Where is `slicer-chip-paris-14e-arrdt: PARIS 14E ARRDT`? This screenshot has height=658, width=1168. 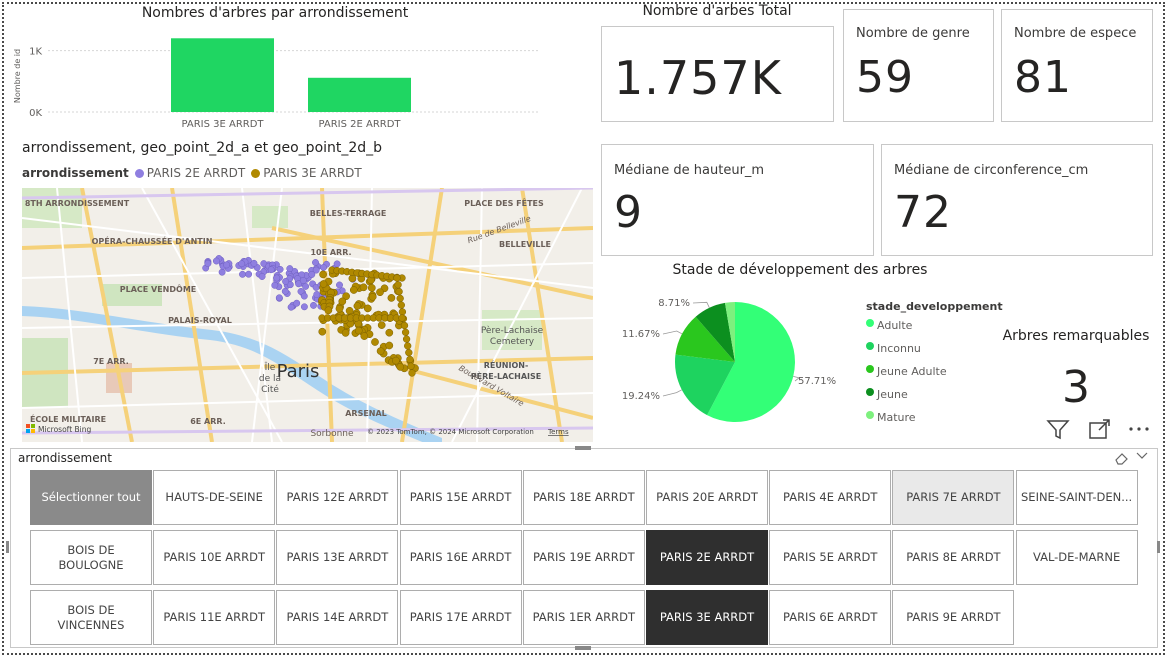 slicer-chip-paris-14e-arrdt: PARIS 14E ARRDT is located at coordinates (337, 617).